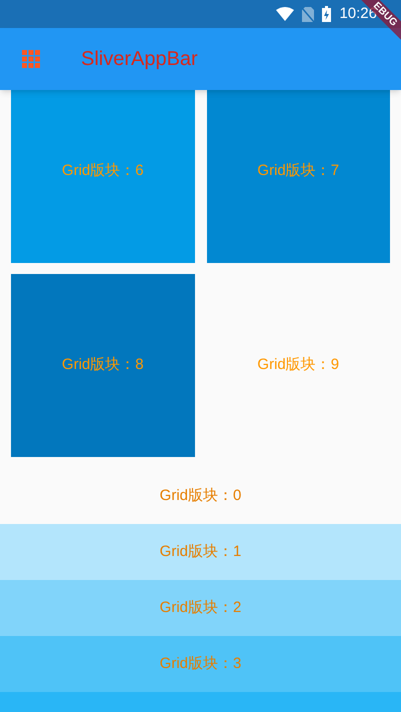 This screenshot has width=401, height=712. What do you see at coordinates (103, 171) in the screenshot?
I see `tile-label: Grid版块：6` at bounding box center [103, 171].